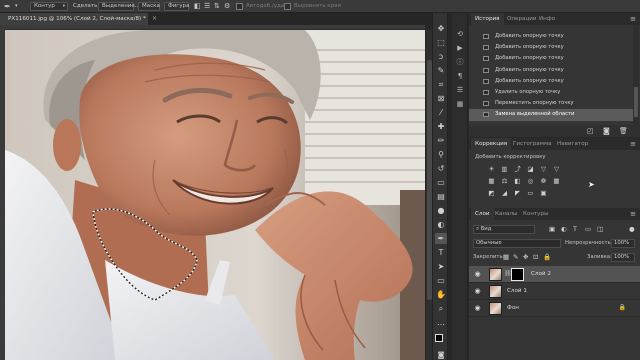 This screenshot has height=360, width=640. I want to click on tab-channels: Каналы, so click(506, 214).